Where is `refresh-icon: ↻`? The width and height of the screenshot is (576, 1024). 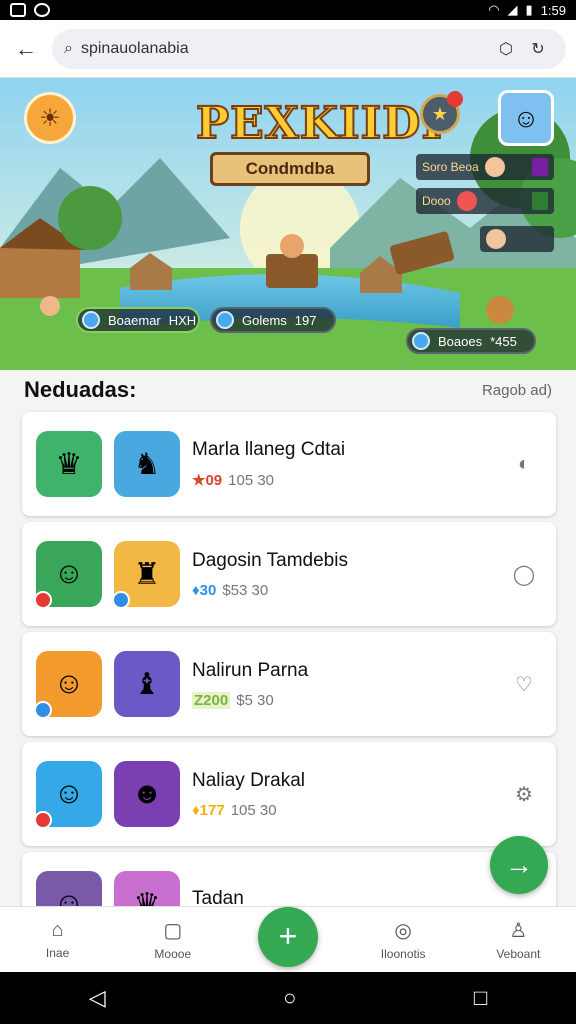 refresh-icon: ↻ is located at coordinates (538, 49).